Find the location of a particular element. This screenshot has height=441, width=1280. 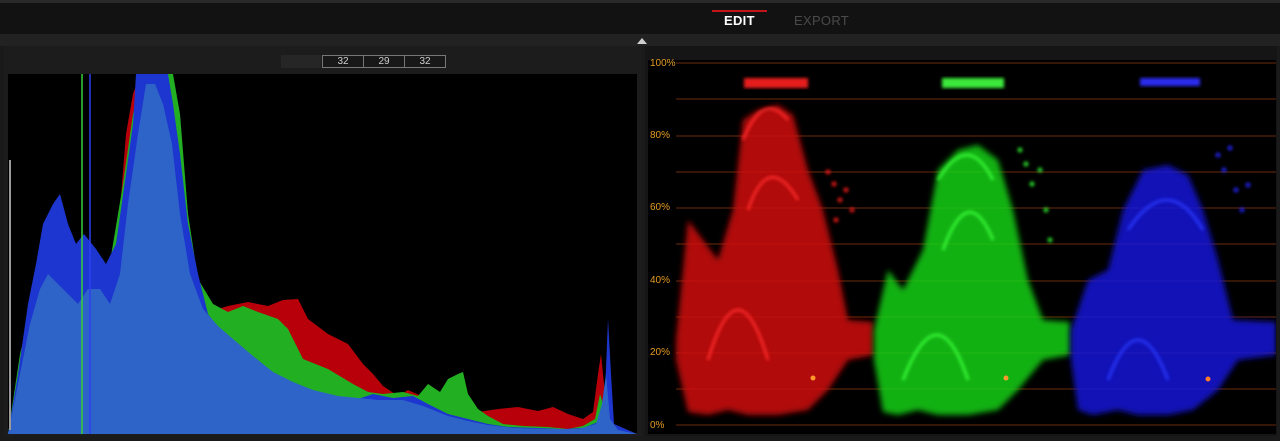

parade-green-marker-dot is located at coordinates (1006, 378).